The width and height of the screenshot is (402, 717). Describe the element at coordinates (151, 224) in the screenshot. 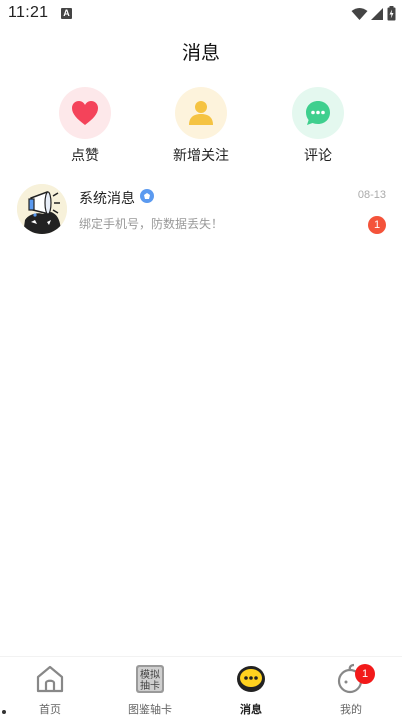

I see `message-preview: 绑定手机号，防数据丢失！` at that location.